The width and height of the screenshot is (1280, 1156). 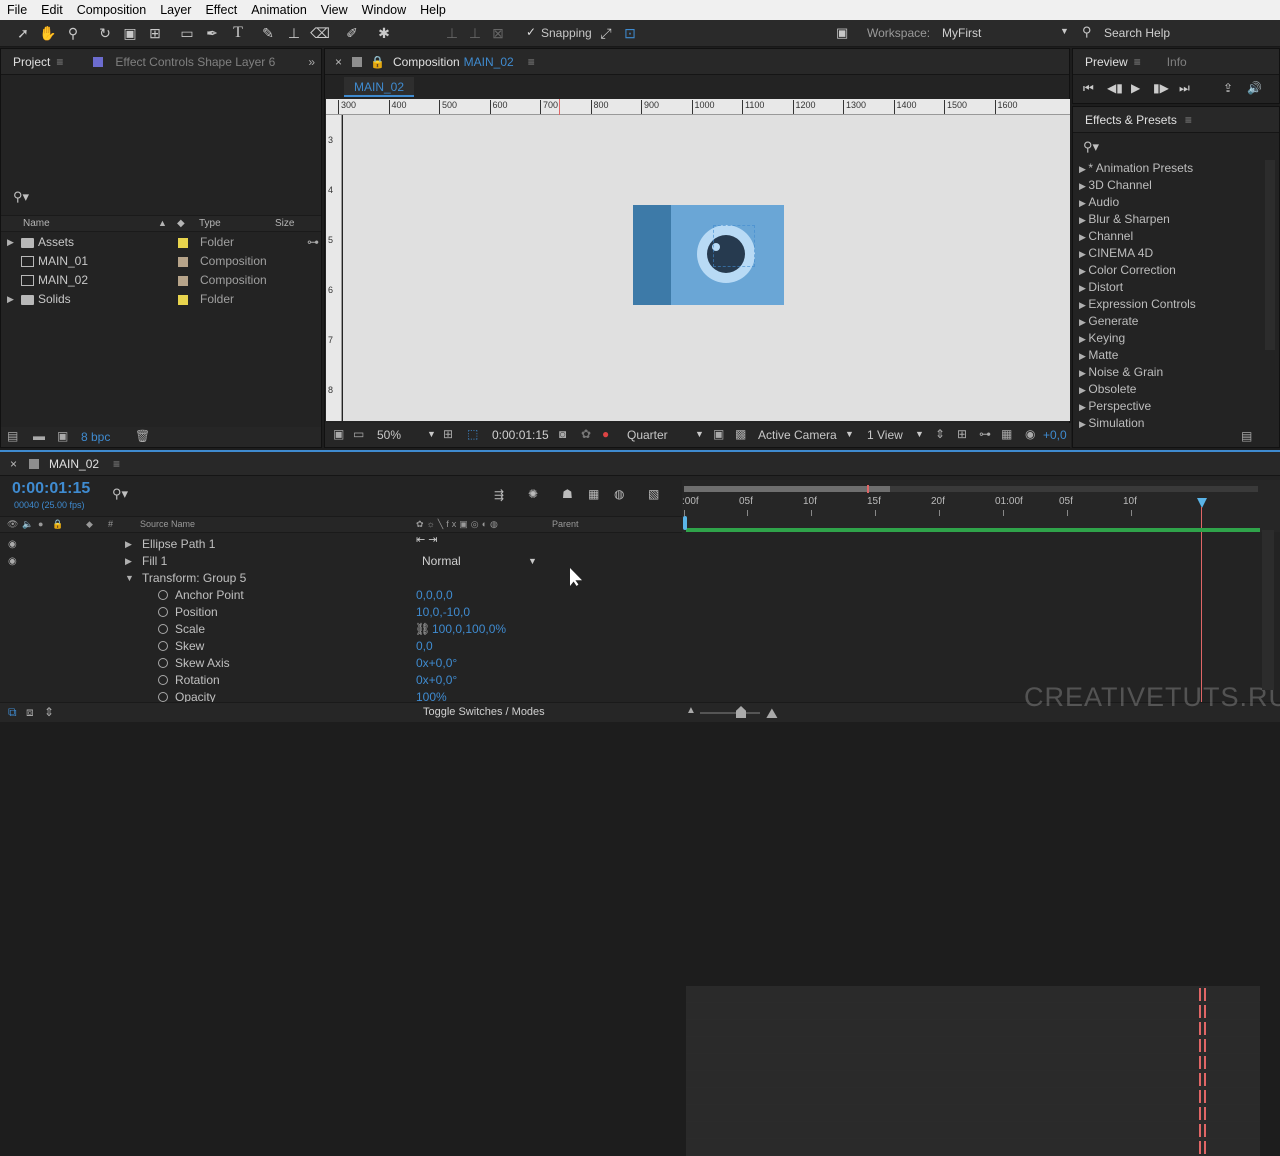 What do you see at coordinates (162, 223) in the screenshot?
I see `sort-up-icon: ▲` at bounding box center [162, 223].